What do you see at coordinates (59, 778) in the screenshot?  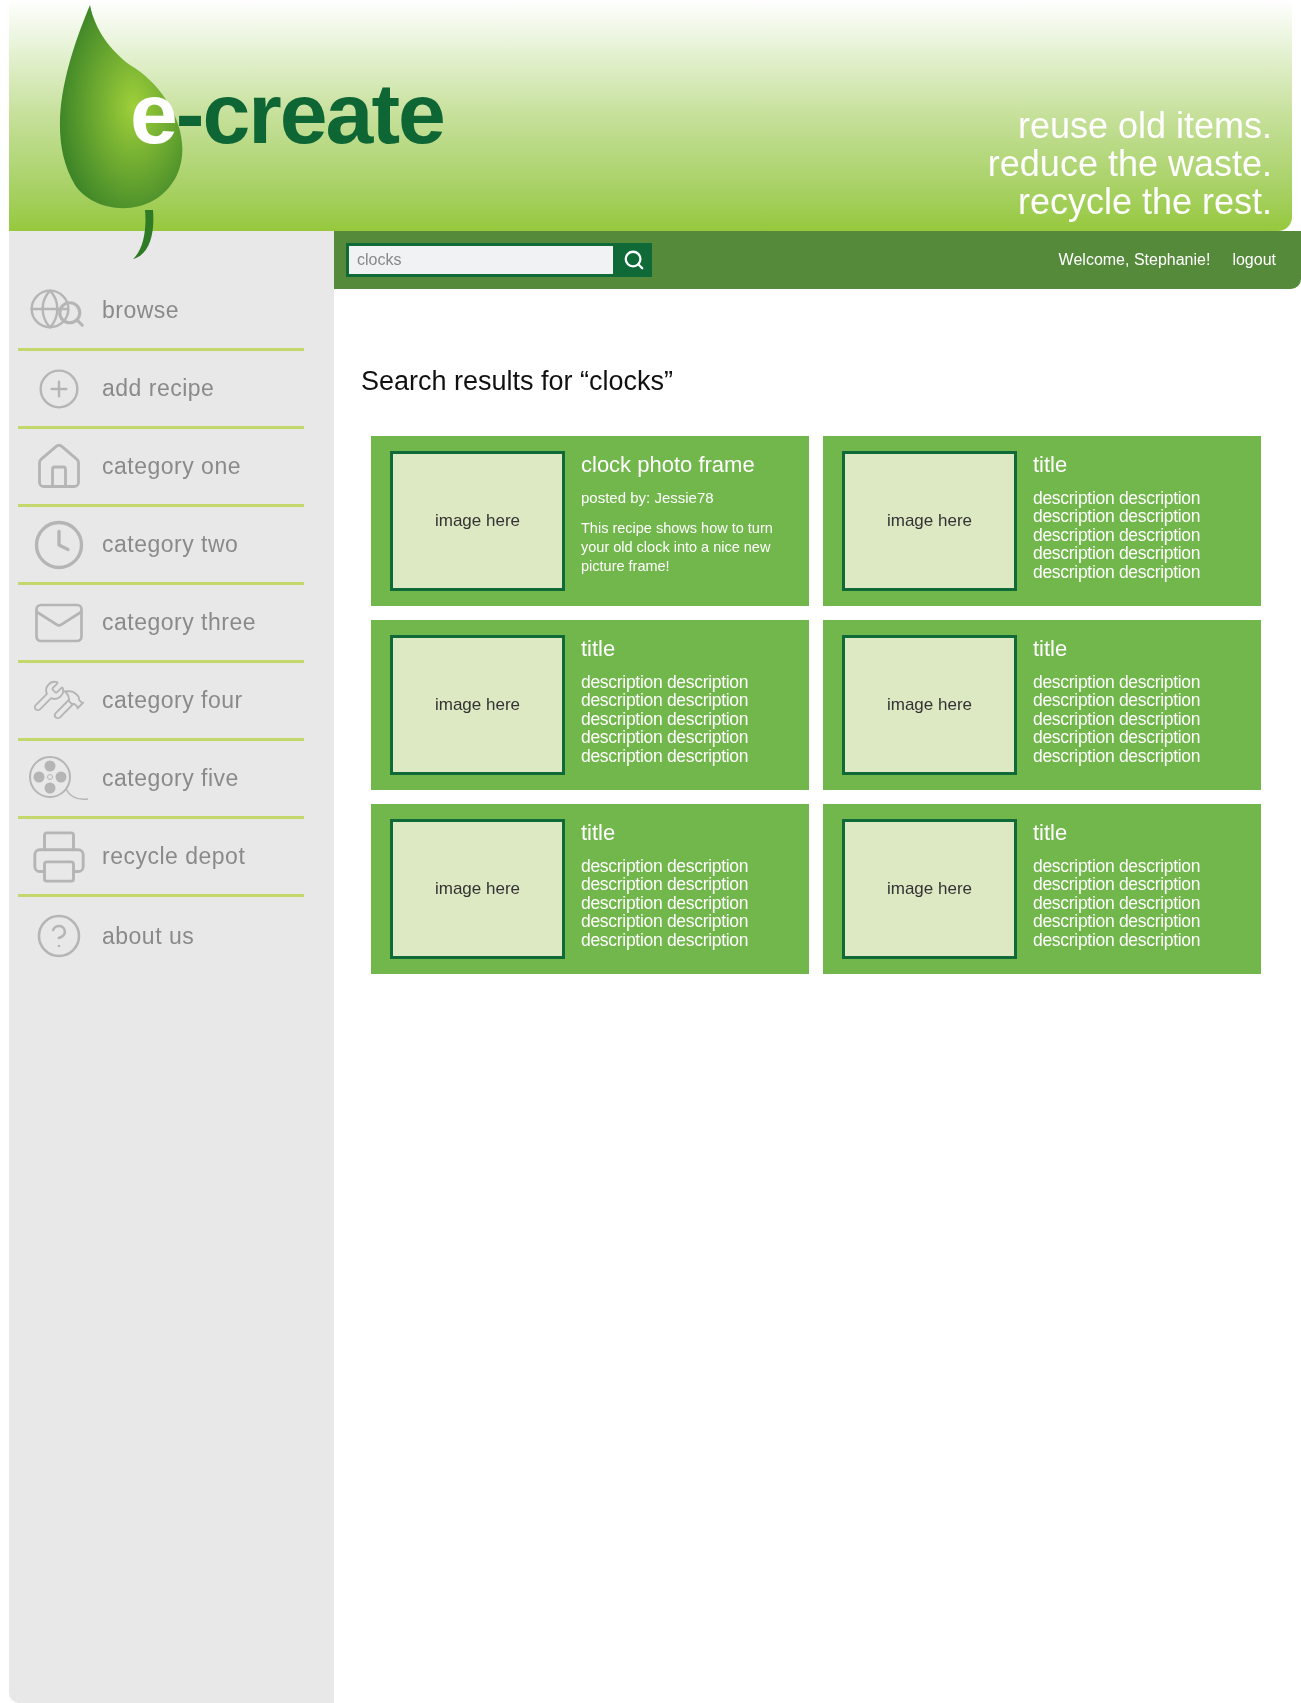 I see `film-reel-icon` at bounding box center [59, 778].